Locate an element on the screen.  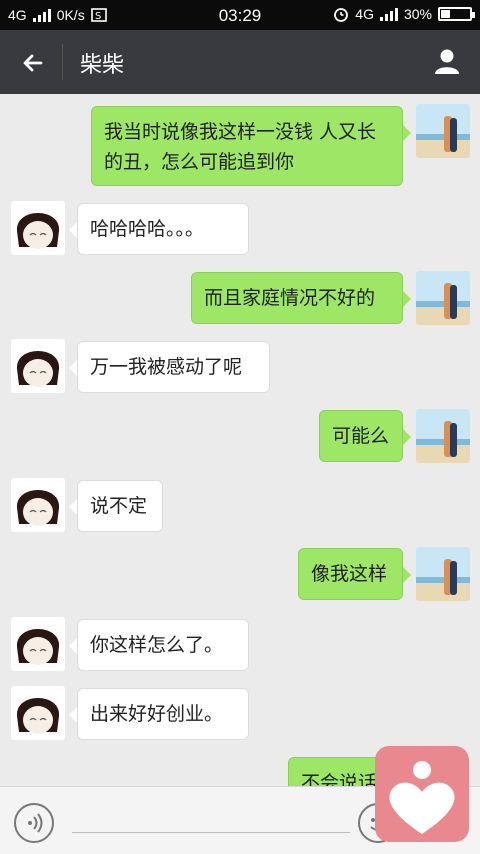
chat-title: 柴柴 is located at coordinates (102, 65).